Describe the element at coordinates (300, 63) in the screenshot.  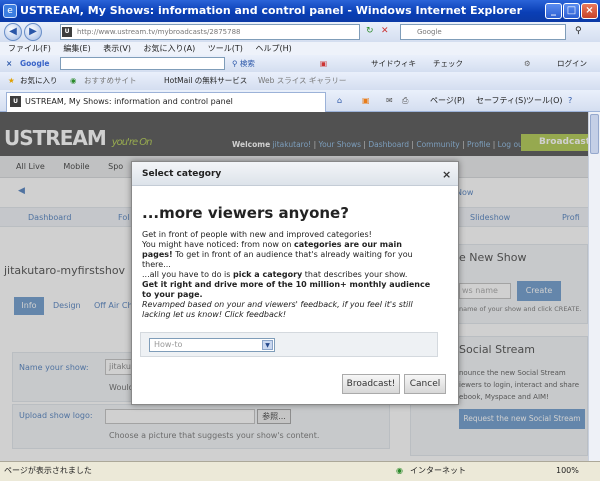
I see `google-toolbar: × Google ⚲ 検索 ▣ サイドウィキ チェック ⚙ ログイン` at that location.